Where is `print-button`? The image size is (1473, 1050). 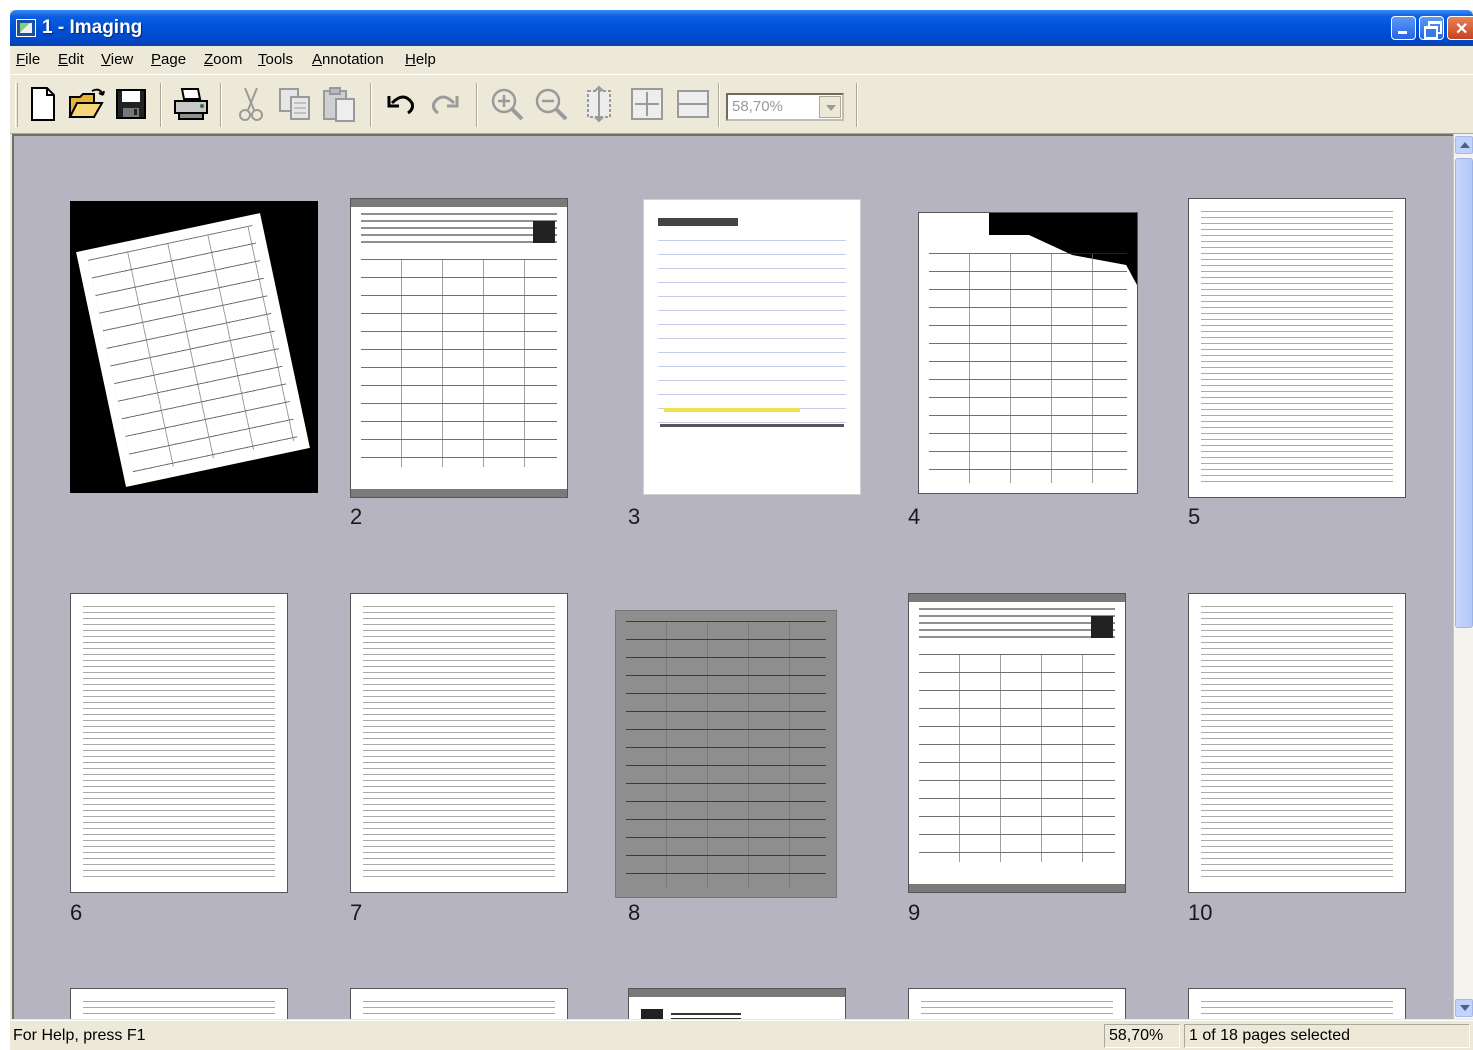 print-button is located at coordinates (191, 104).